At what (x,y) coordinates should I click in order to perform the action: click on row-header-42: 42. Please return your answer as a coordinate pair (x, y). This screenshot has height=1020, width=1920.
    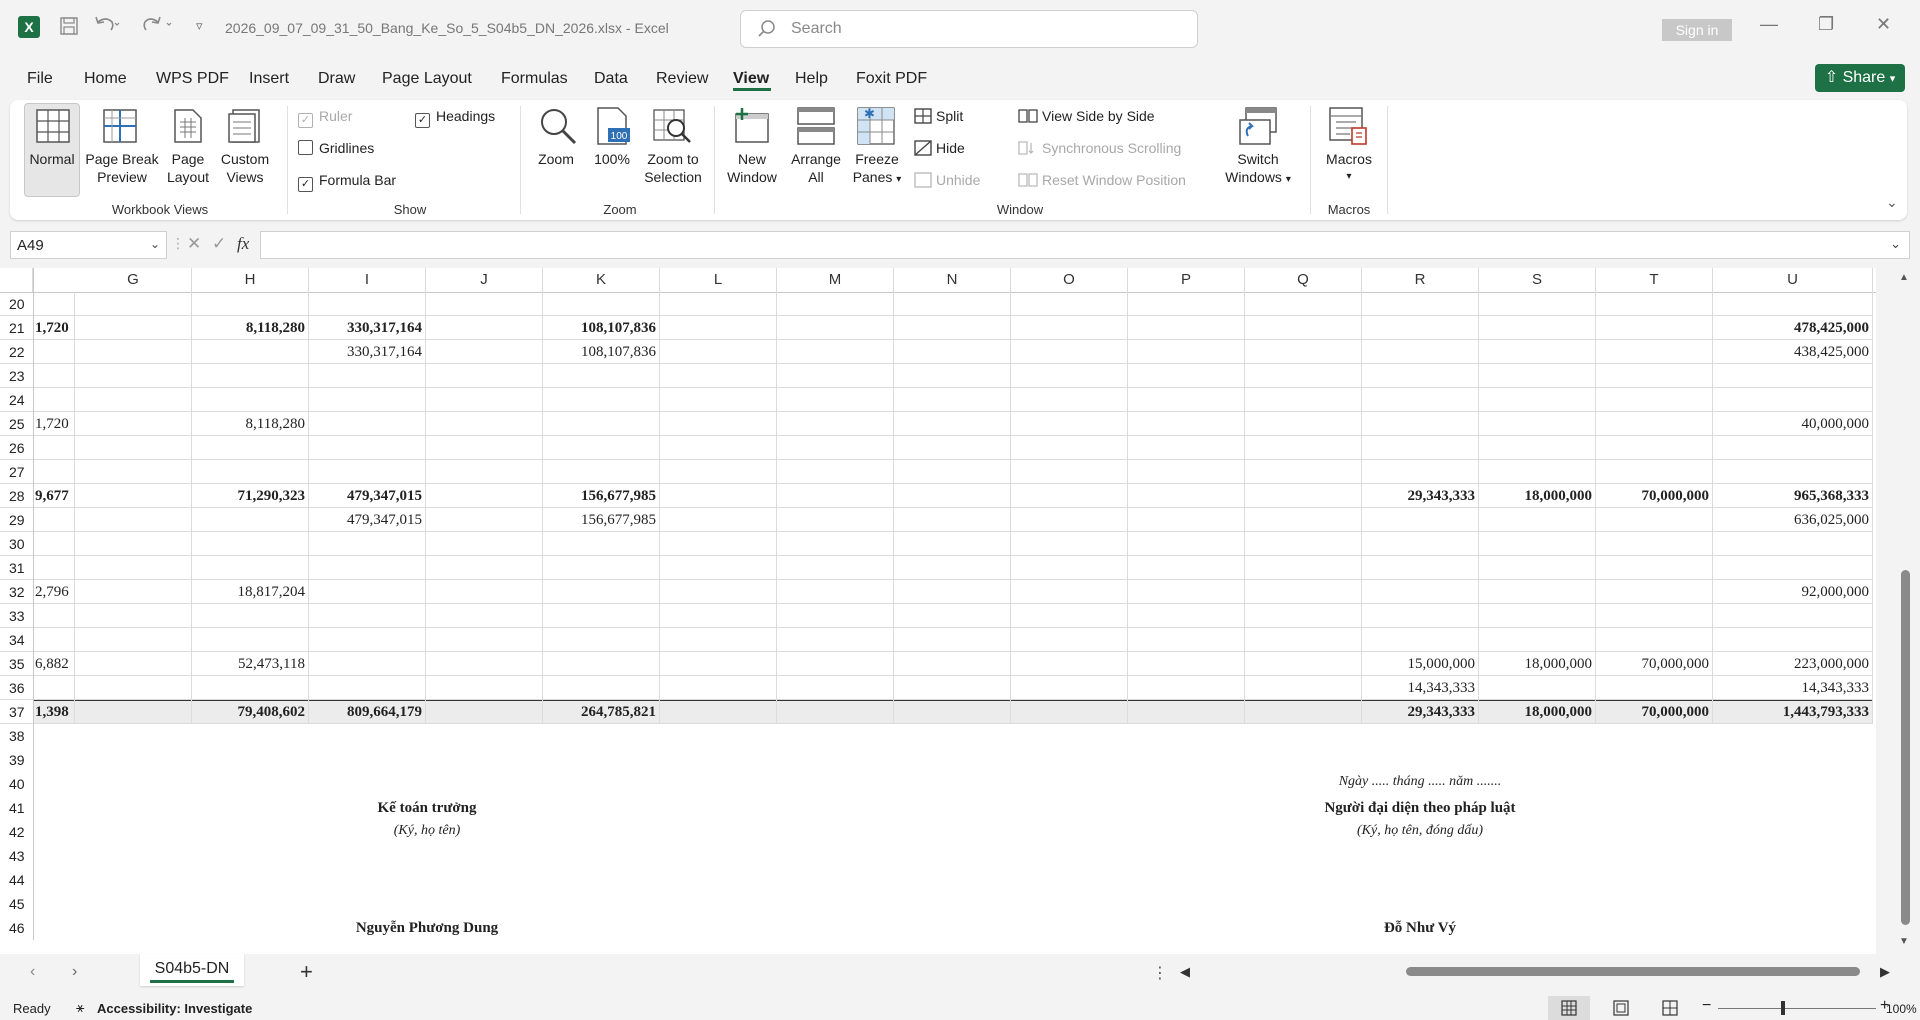
    Looking at the image, I should click on (16, 832).